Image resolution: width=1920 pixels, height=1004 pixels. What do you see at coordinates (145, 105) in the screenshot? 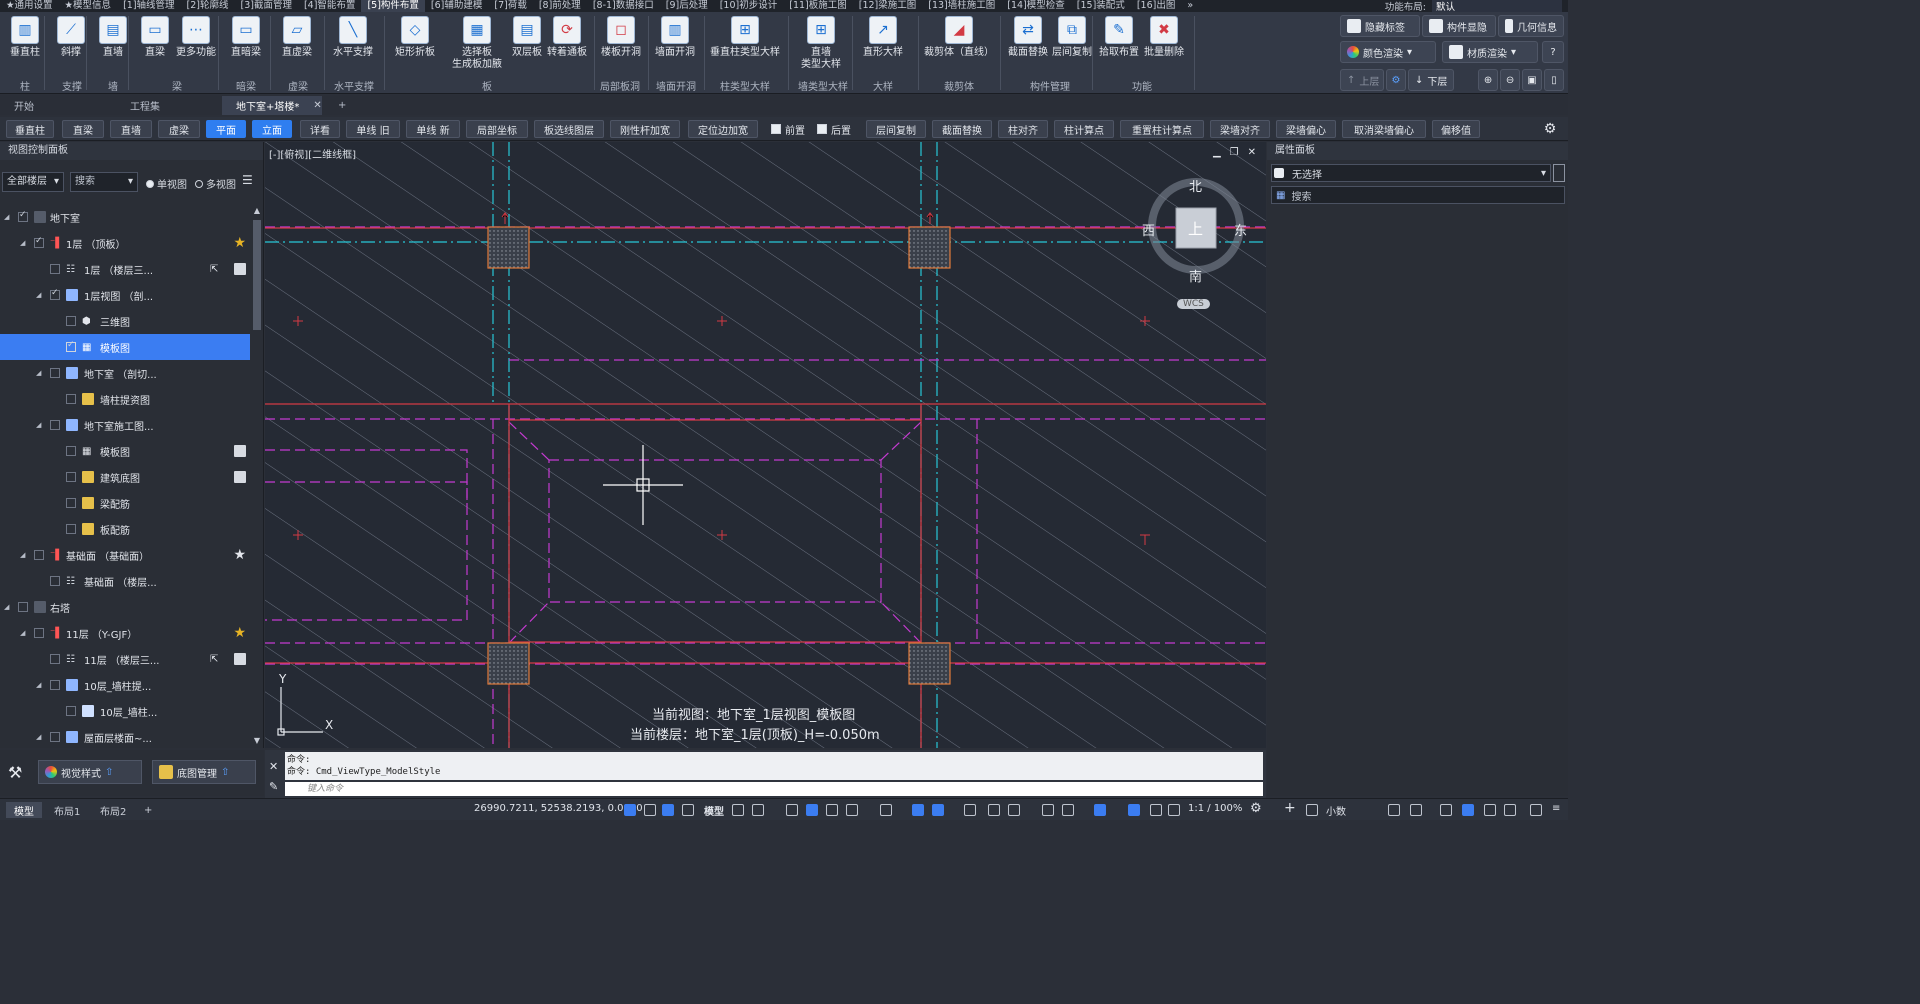
I see `tab-project-set: 工程集` at bounding box center [145, 105].